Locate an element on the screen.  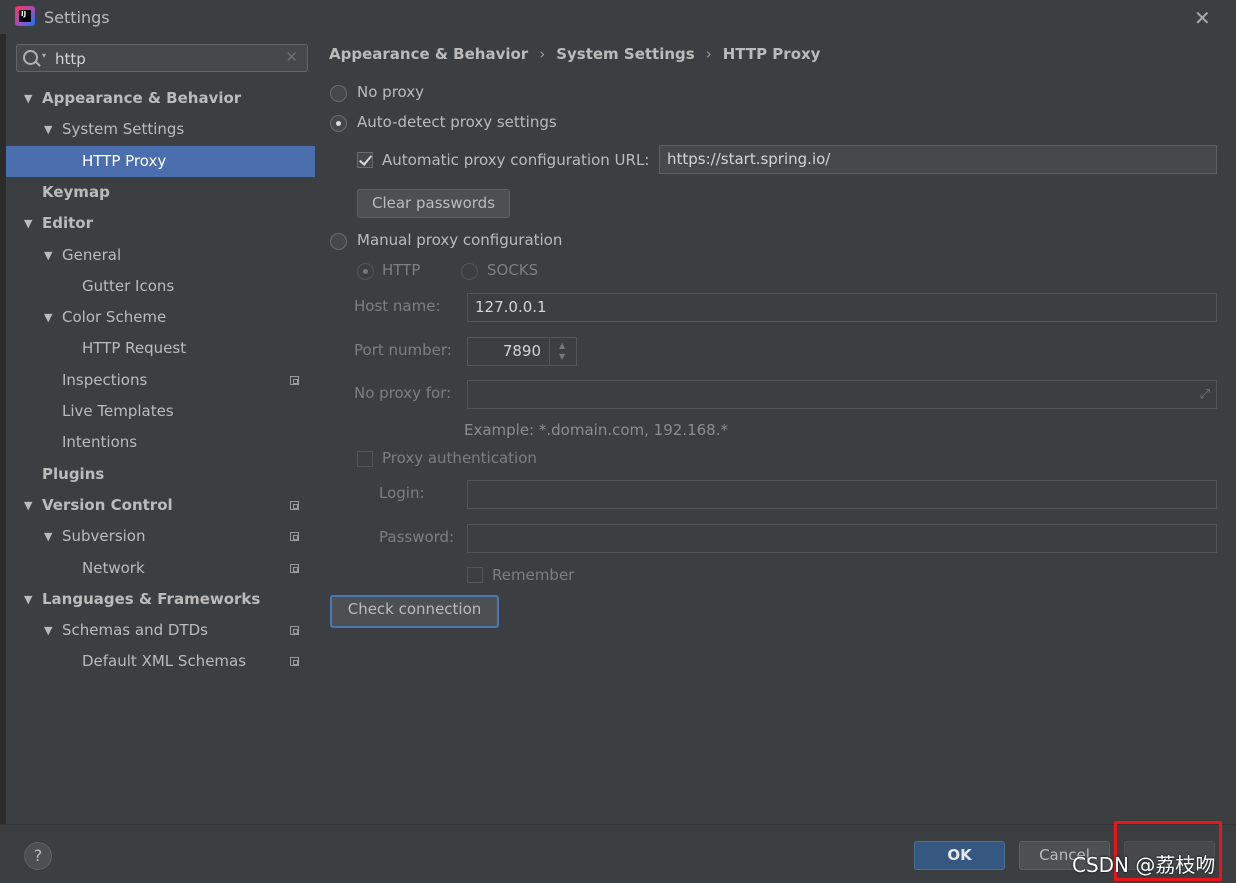
auto-config-url-label: Automatic proxy configuration URL: is located at coordinates (515, 160).